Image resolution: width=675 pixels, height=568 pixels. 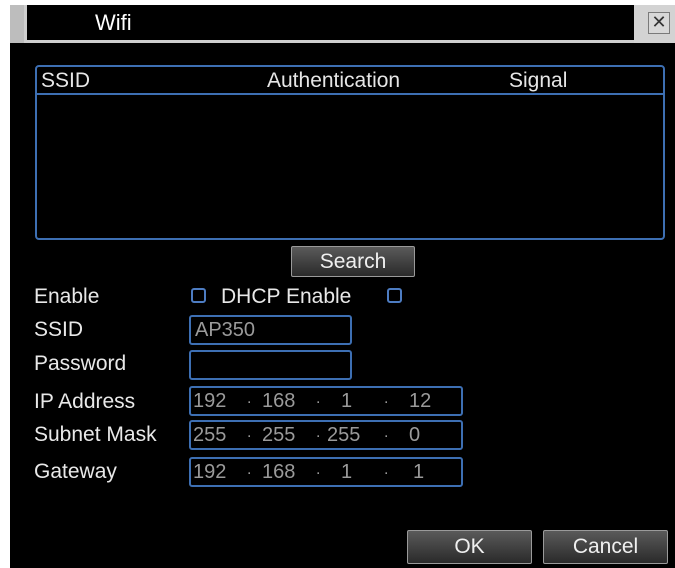 I want to click on gateway-label: Gateway, so click(x=75, y=471).